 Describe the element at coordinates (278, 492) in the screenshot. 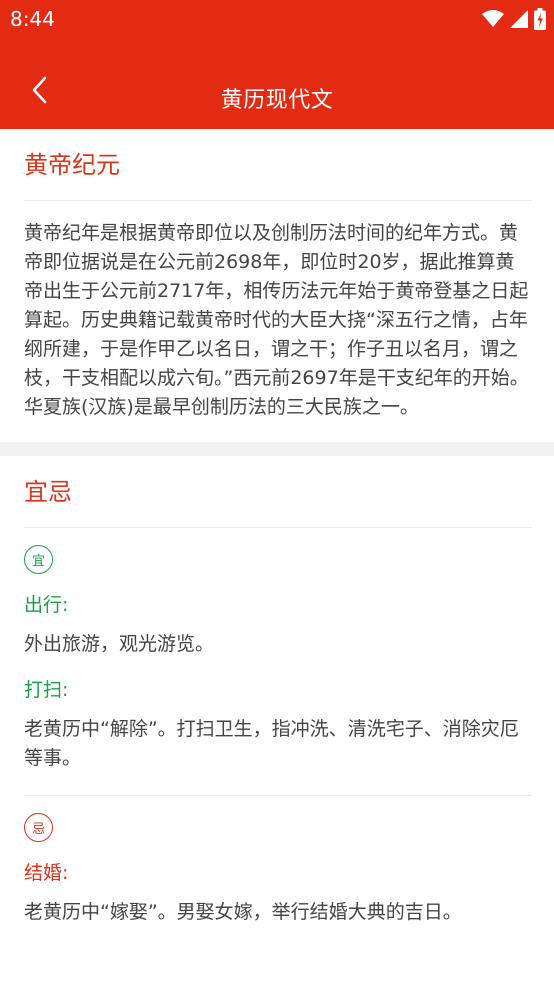

I see `yiji-title: 宜忌` at that location.